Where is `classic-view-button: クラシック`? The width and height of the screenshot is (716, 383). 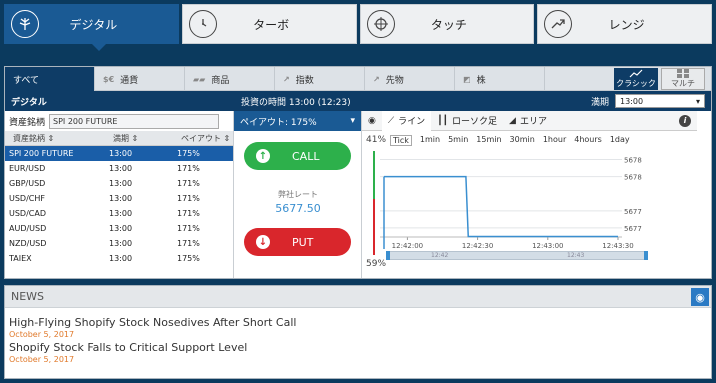
classic-view-button: クラシック is located at coordinates (636, 79).